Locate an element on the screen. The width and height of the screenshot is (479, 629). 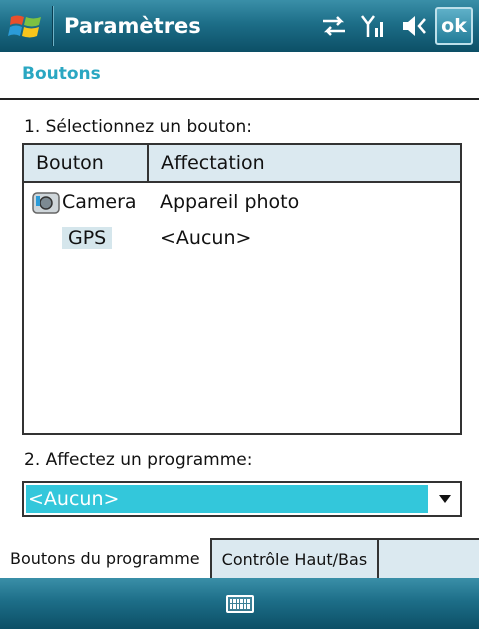
list-item: GPS <Aucun> is located at coordinates (242, 238).